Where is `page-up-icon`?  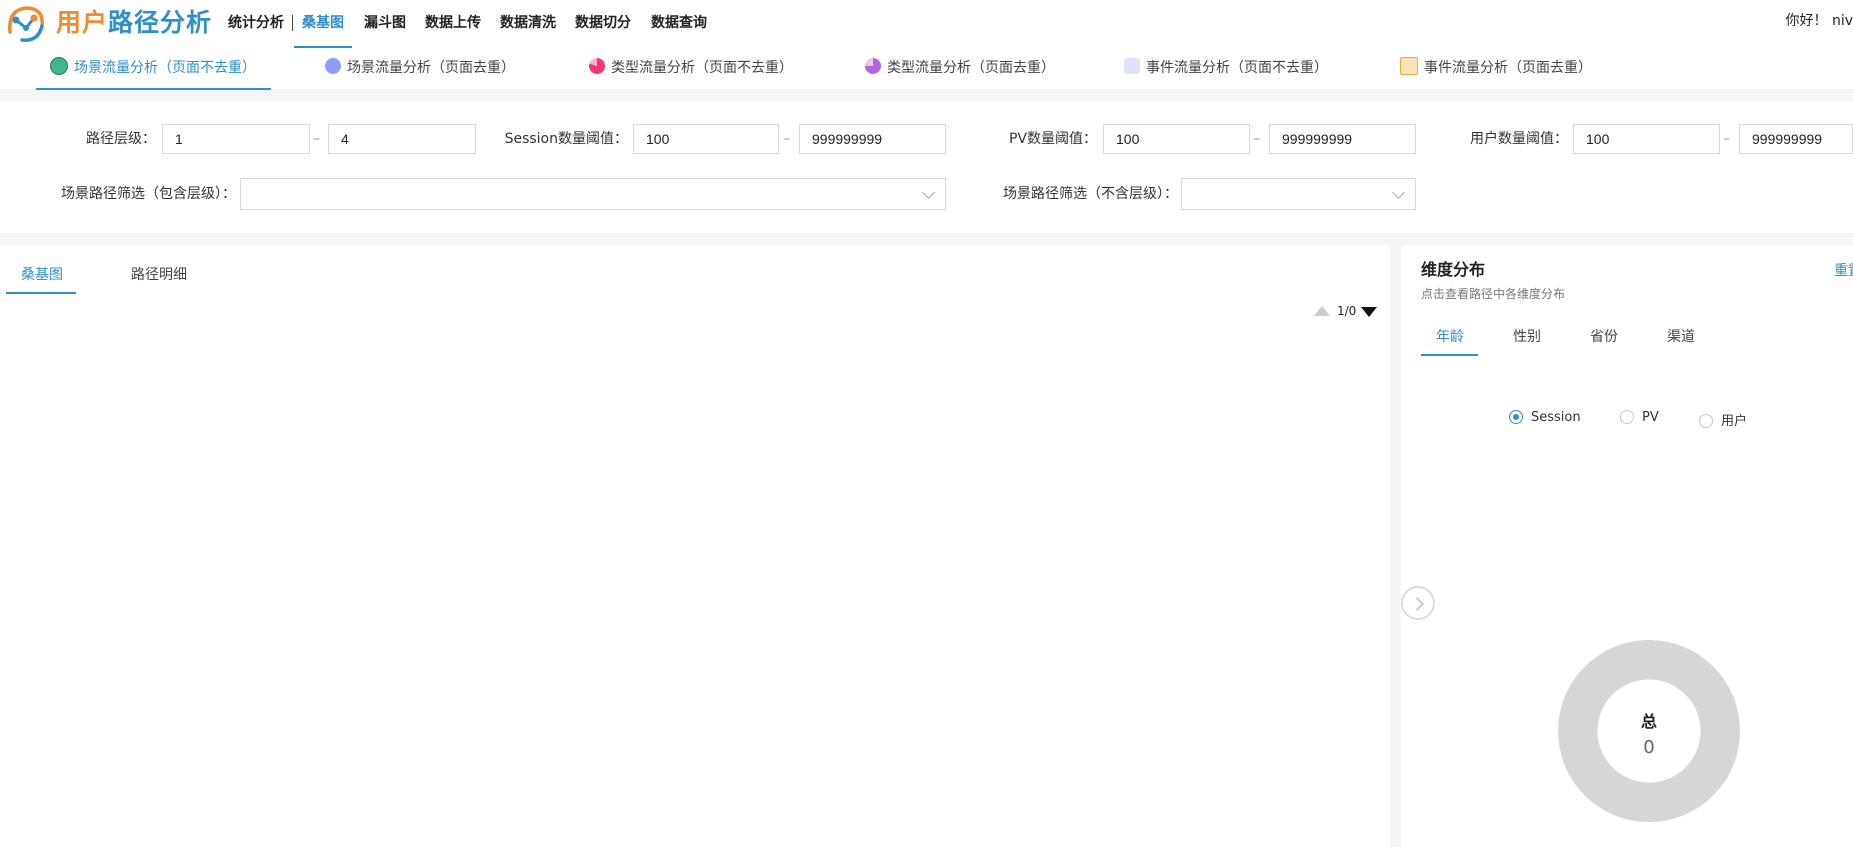
page-up-icon is located at coordinates (1322, 311).